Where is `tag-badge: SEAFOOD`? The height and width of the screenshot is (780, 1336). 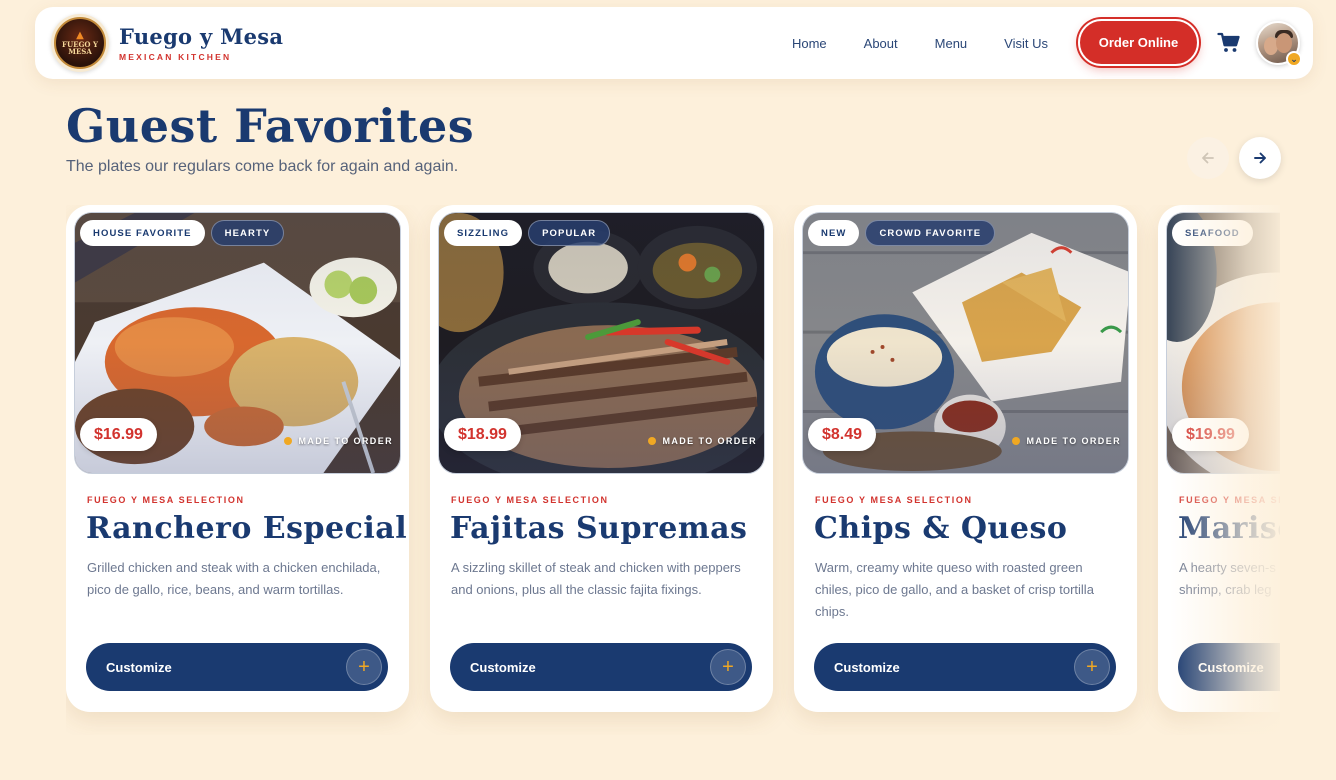 tag-badge: SEAFOOD is located at coordinates (1212, 233).